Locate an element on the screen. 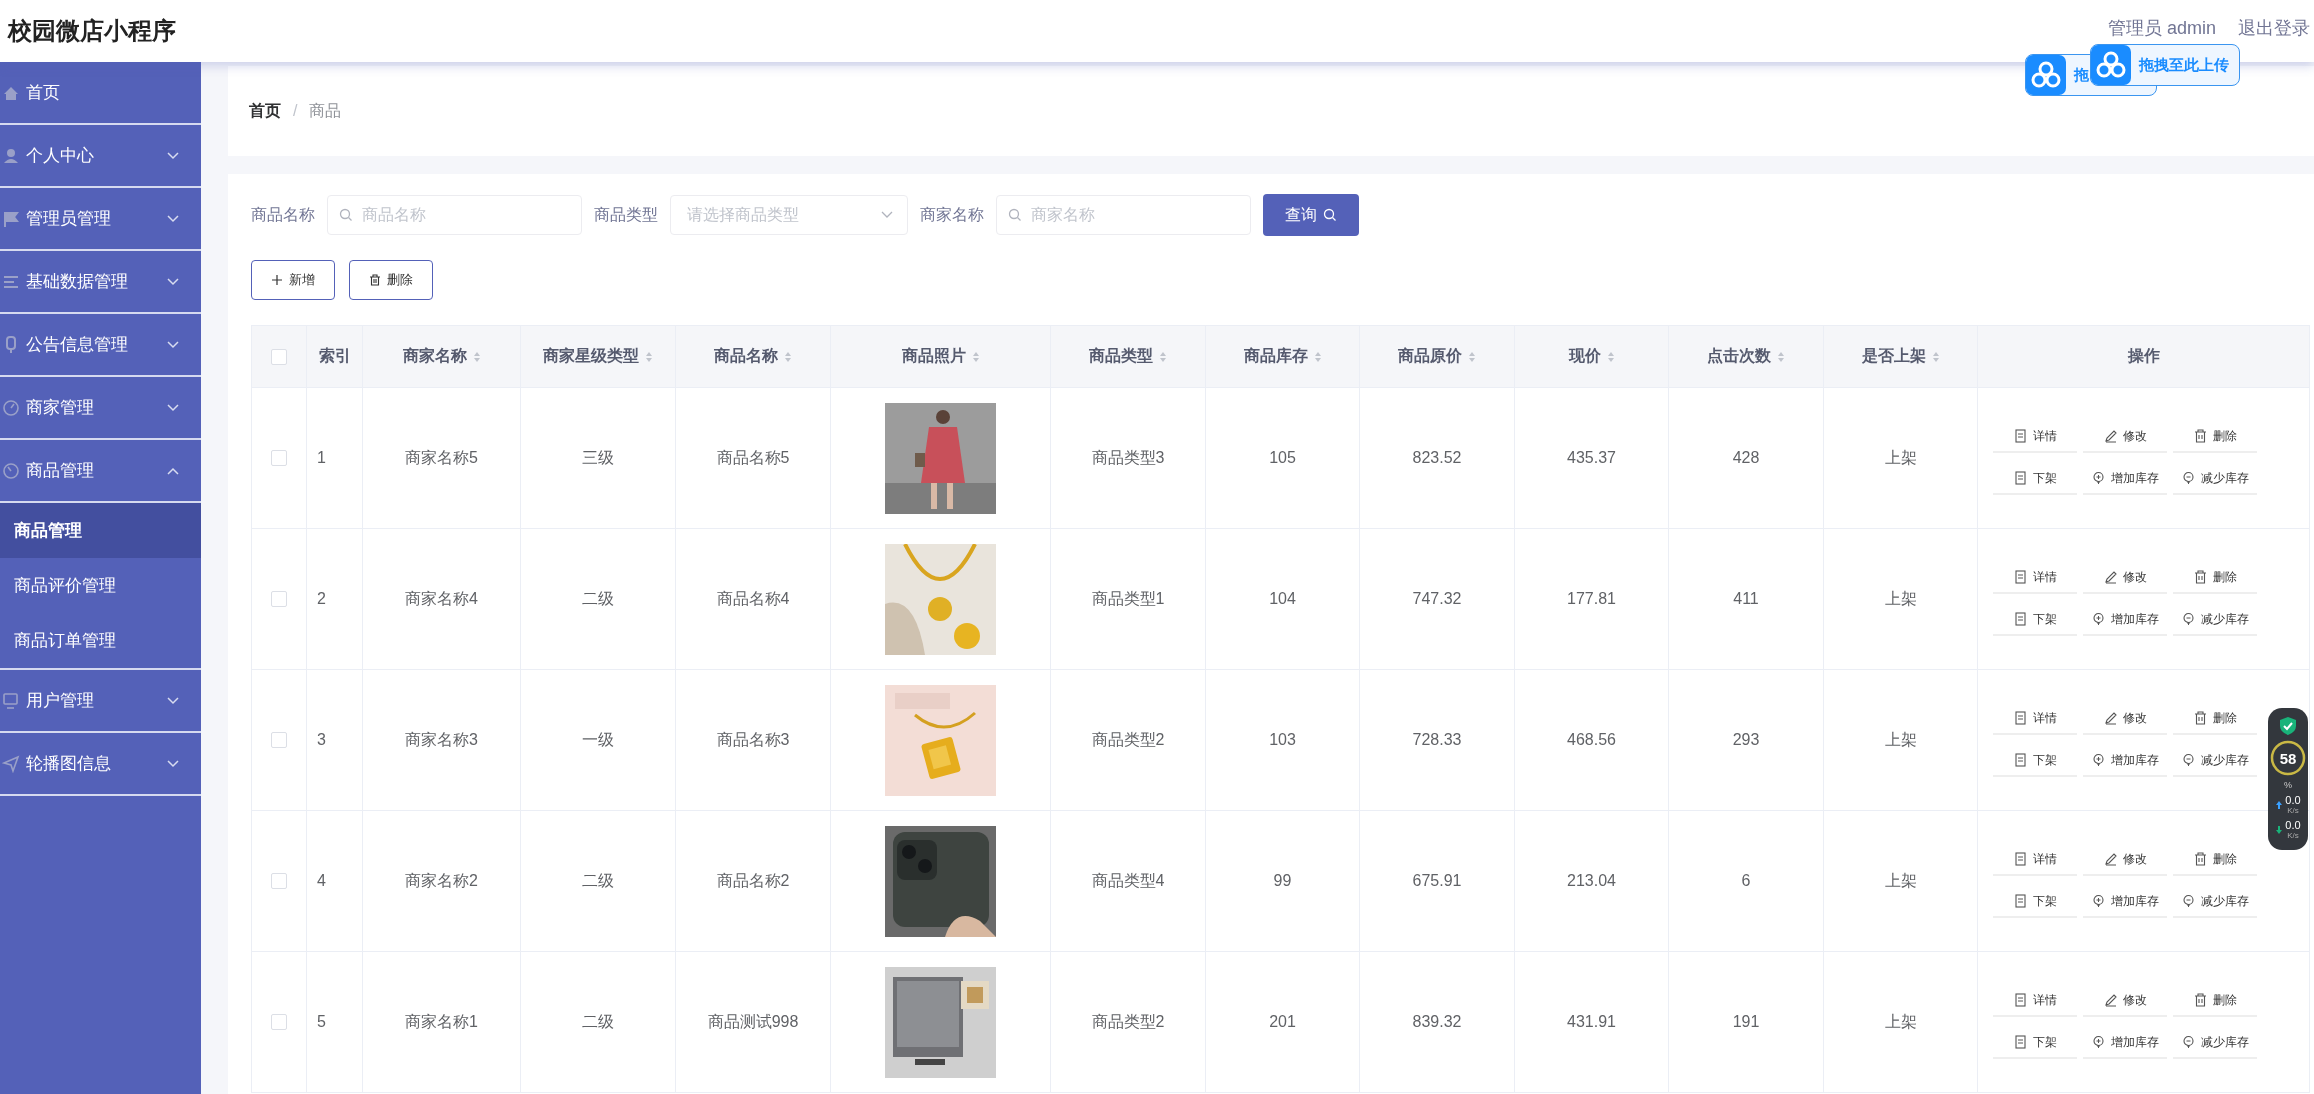 Image resolution: width=2314 pixels, height=1094 pixels. column-header: 商品库存 is located at coordinates (1275, 356).